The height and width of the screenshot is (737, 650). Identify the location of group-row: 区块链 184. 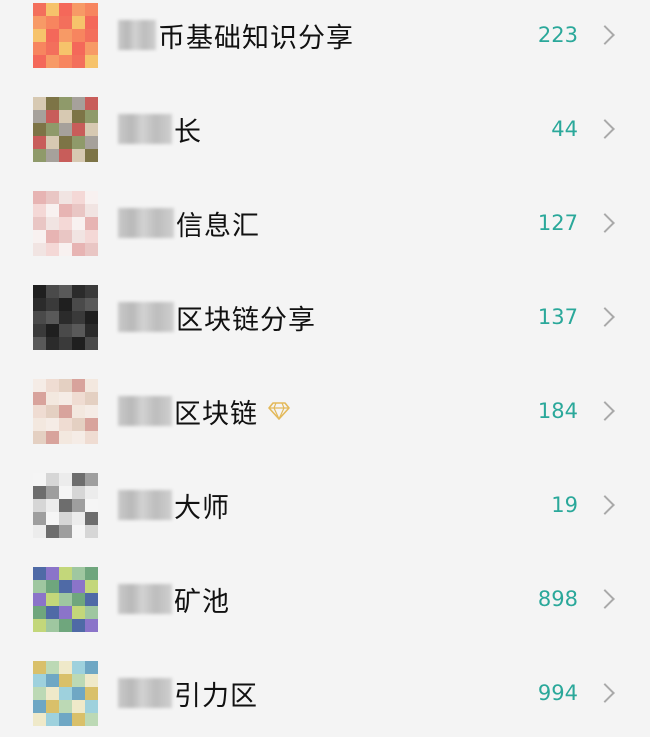
(325, 411).